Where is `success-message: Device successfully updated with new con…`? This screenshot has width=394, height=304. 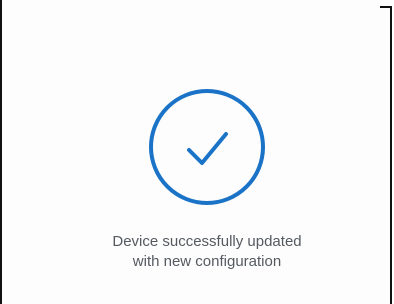
success-message: Device successfully updated with new con… is located at coordinates (207, 252).